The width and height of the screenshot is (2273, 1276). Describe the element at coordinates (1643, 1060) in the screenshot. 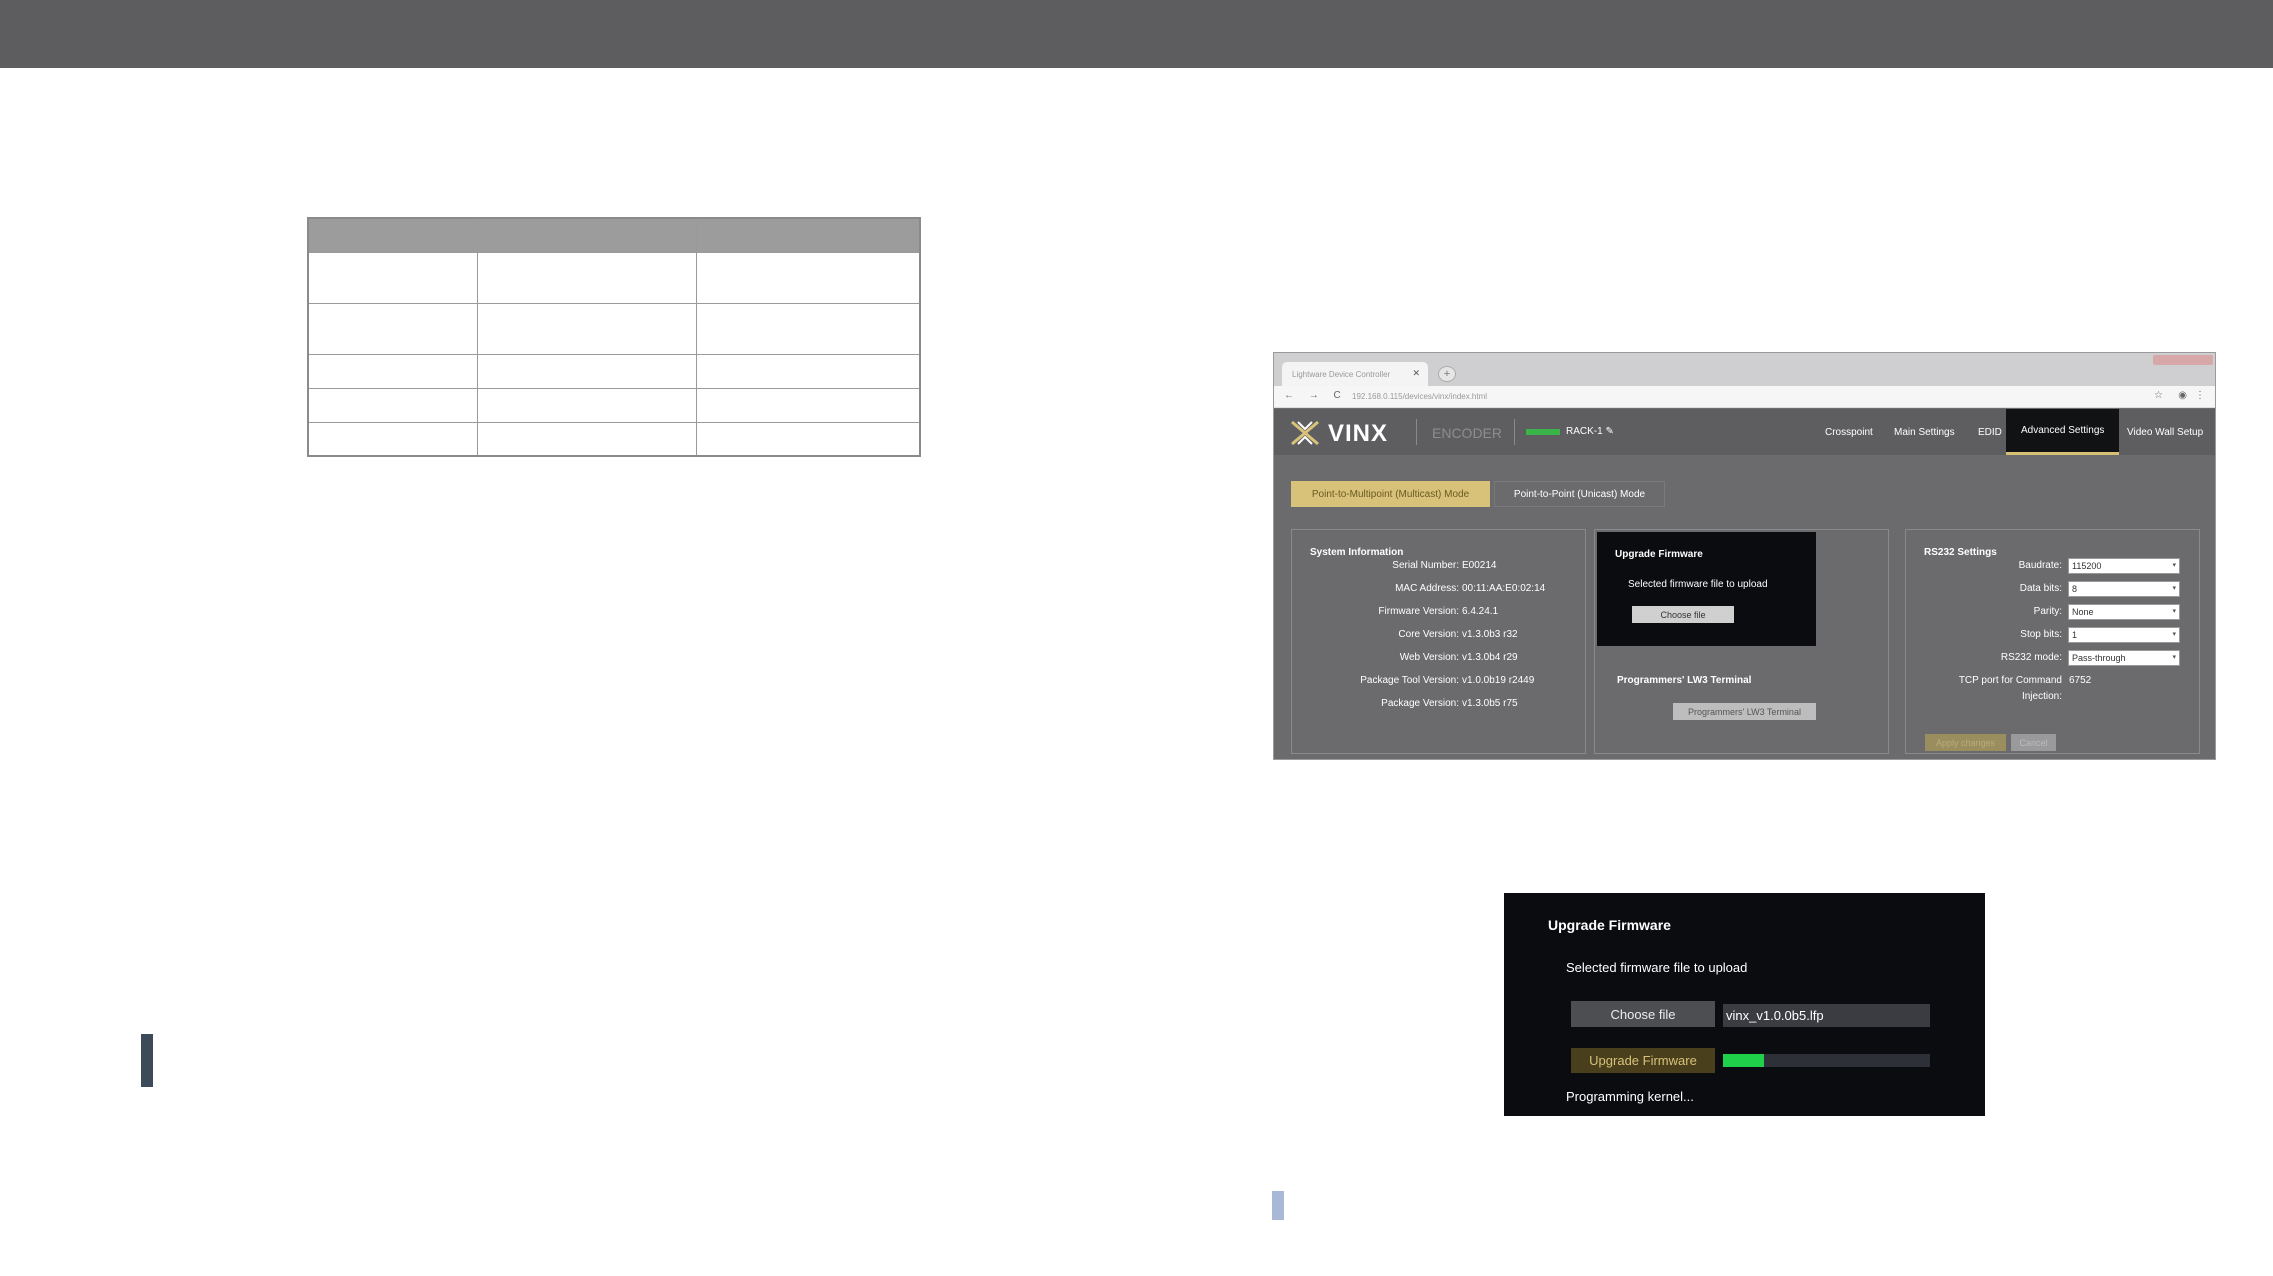

I see `upgrade-firmware-button: Upgrade Firmware` at that location.